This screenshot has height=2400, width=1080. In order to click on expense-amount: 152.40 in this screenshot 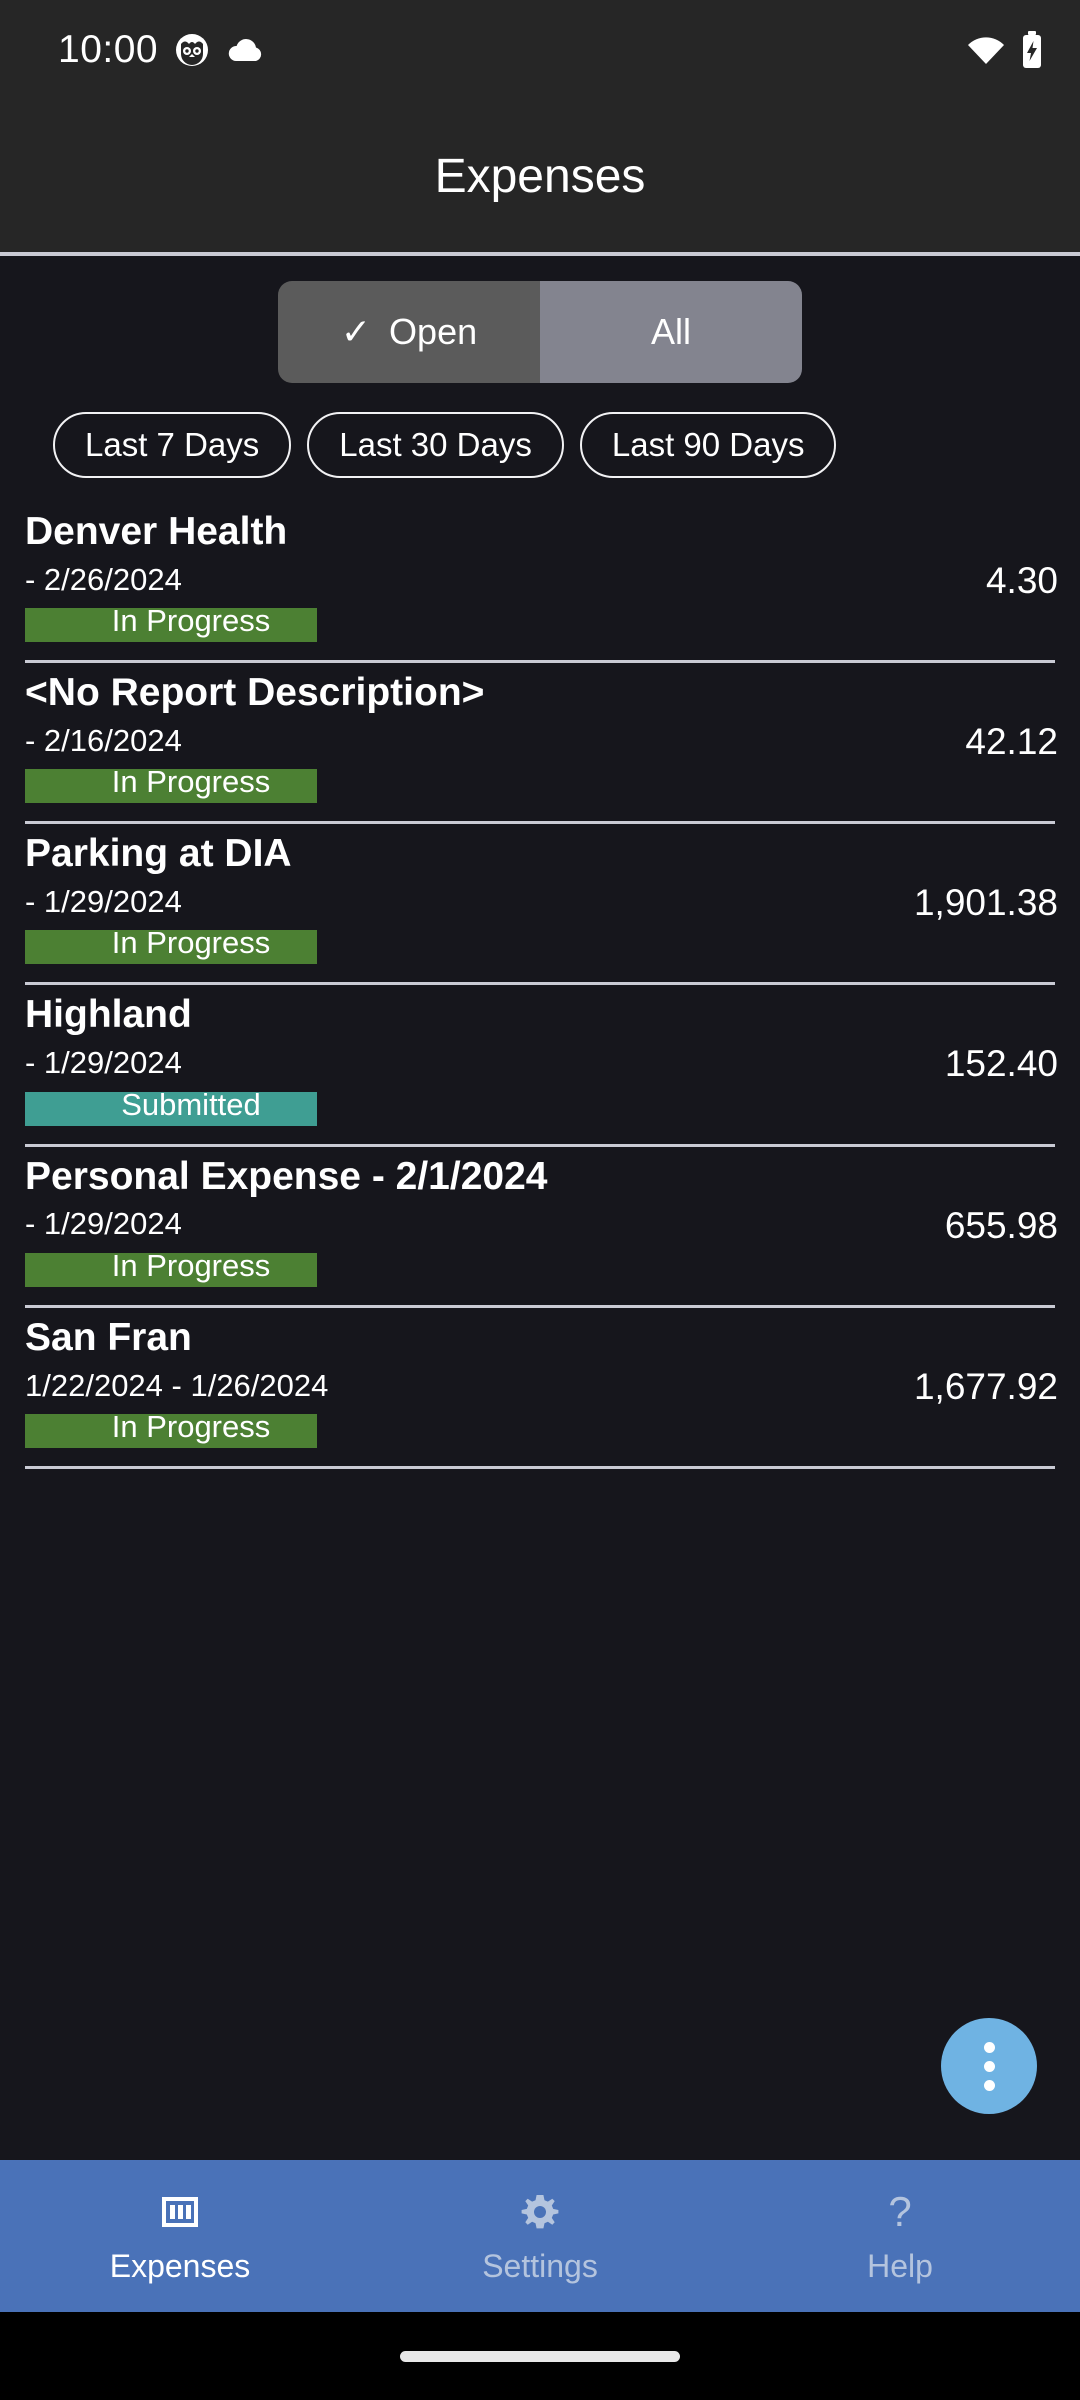, I will do `click(1001, 1064)`.